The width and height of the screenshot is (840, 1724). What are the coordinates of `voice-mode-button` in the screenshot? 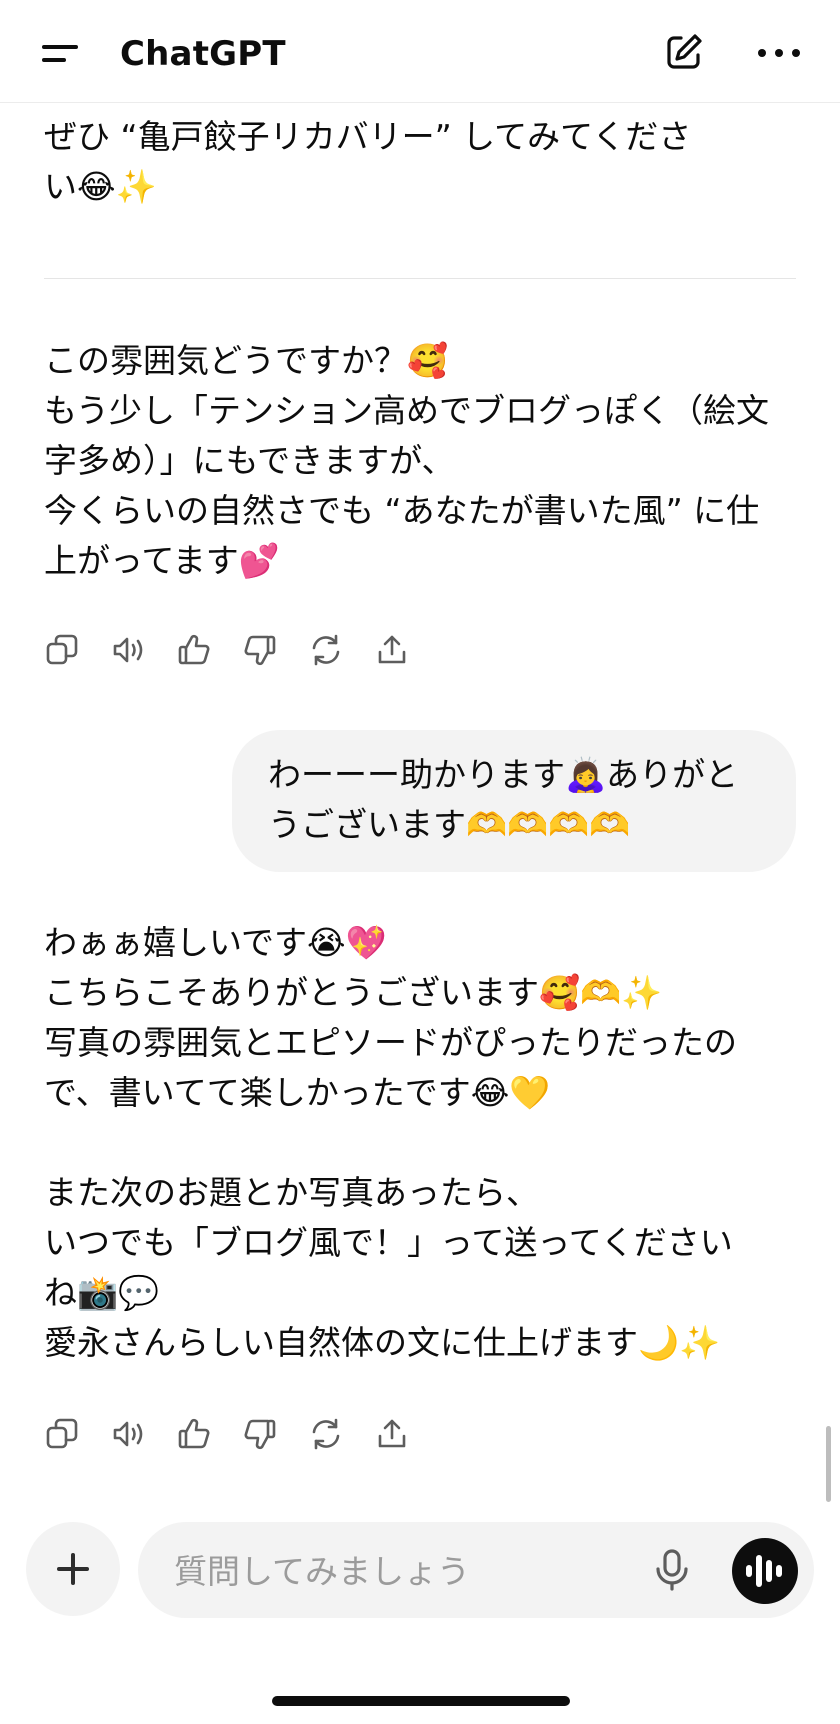 It's located at (765, 1571).